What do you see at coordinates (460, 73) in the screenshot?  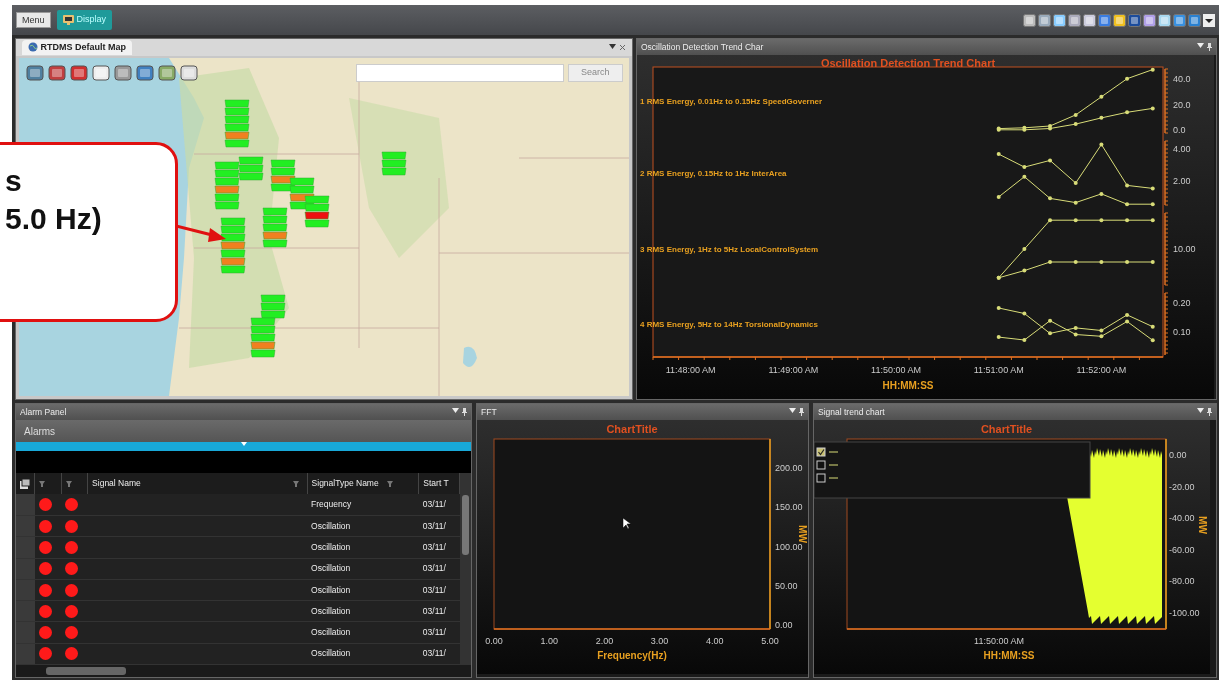 I see `search-field` at bounding box center [460, 73].